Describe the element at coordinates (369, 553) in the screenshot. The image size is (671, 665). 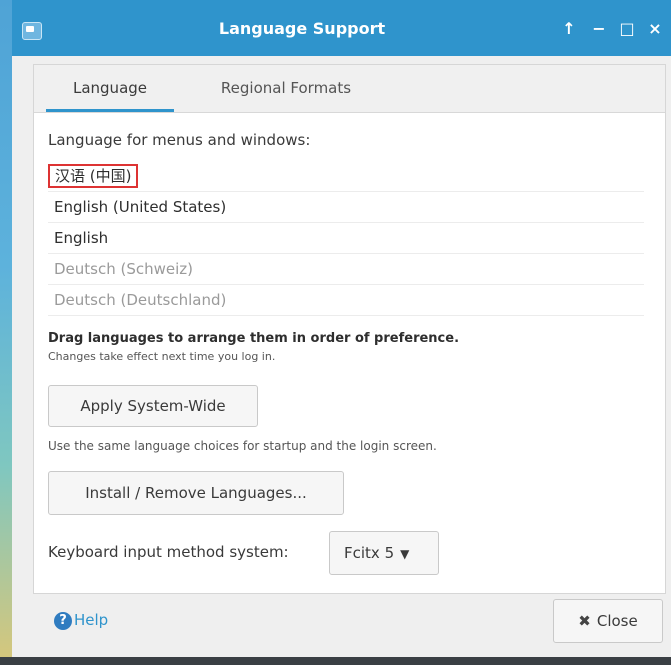
I see `keyboard-input-value: Fcitx 5` at that location.